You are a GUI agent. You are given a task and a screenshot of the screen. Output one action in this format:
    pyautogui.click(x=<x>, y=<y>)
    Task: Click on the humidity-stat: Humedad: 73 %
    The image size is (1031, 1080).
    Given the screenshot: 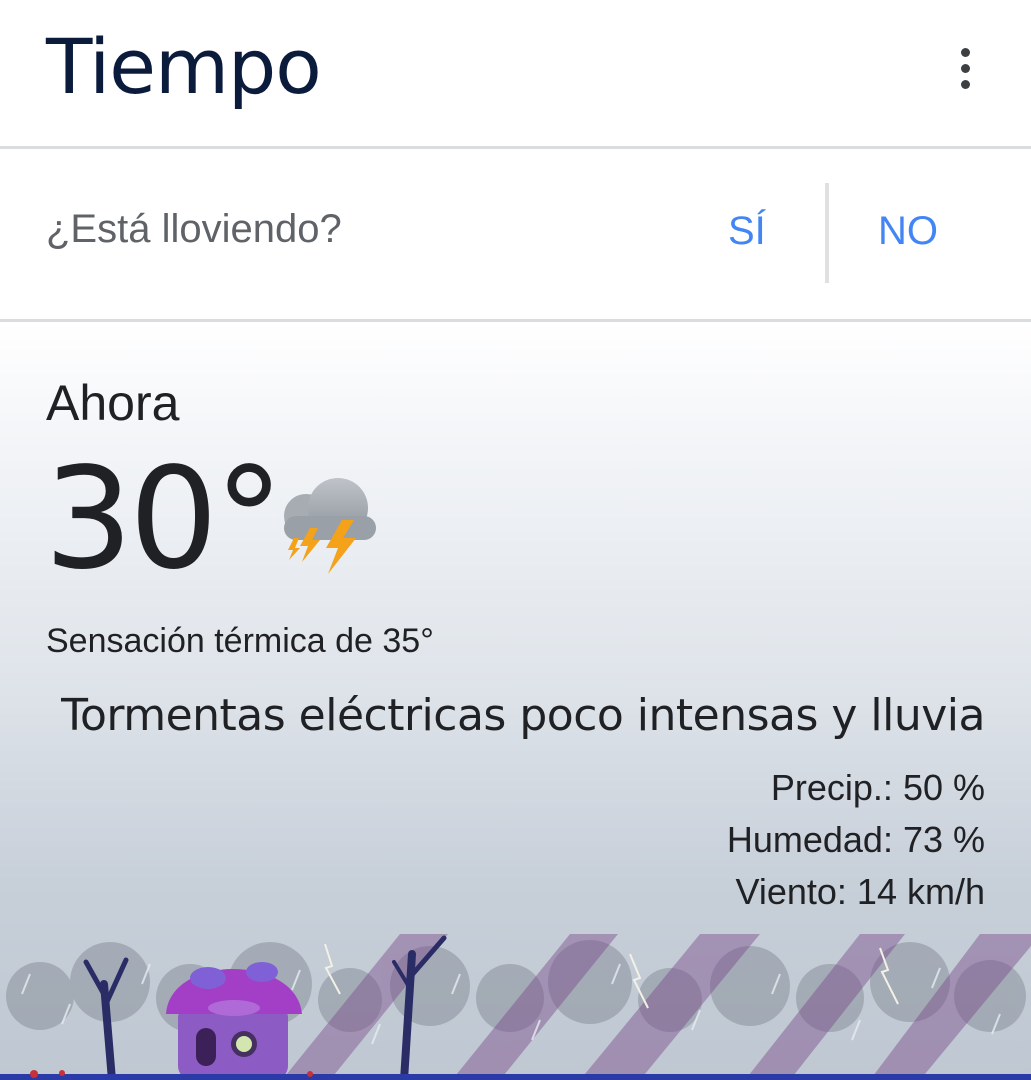 What is the action you would take?
    pyautogui.click(x=855, y=839)
    